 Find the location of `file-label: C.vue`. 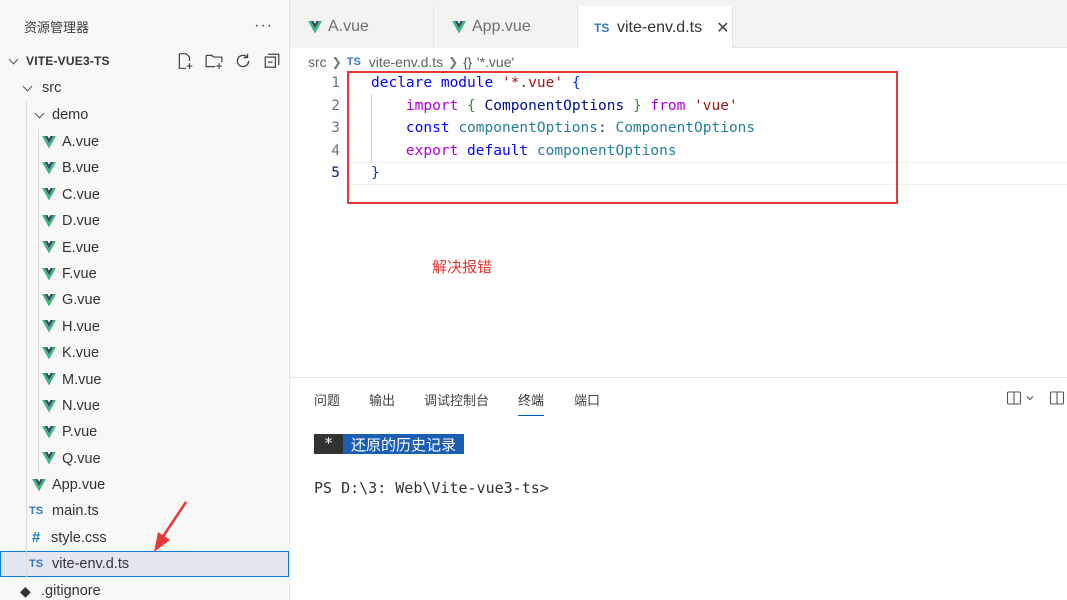

file-label: C.vue is located at coordinates (81, 194).